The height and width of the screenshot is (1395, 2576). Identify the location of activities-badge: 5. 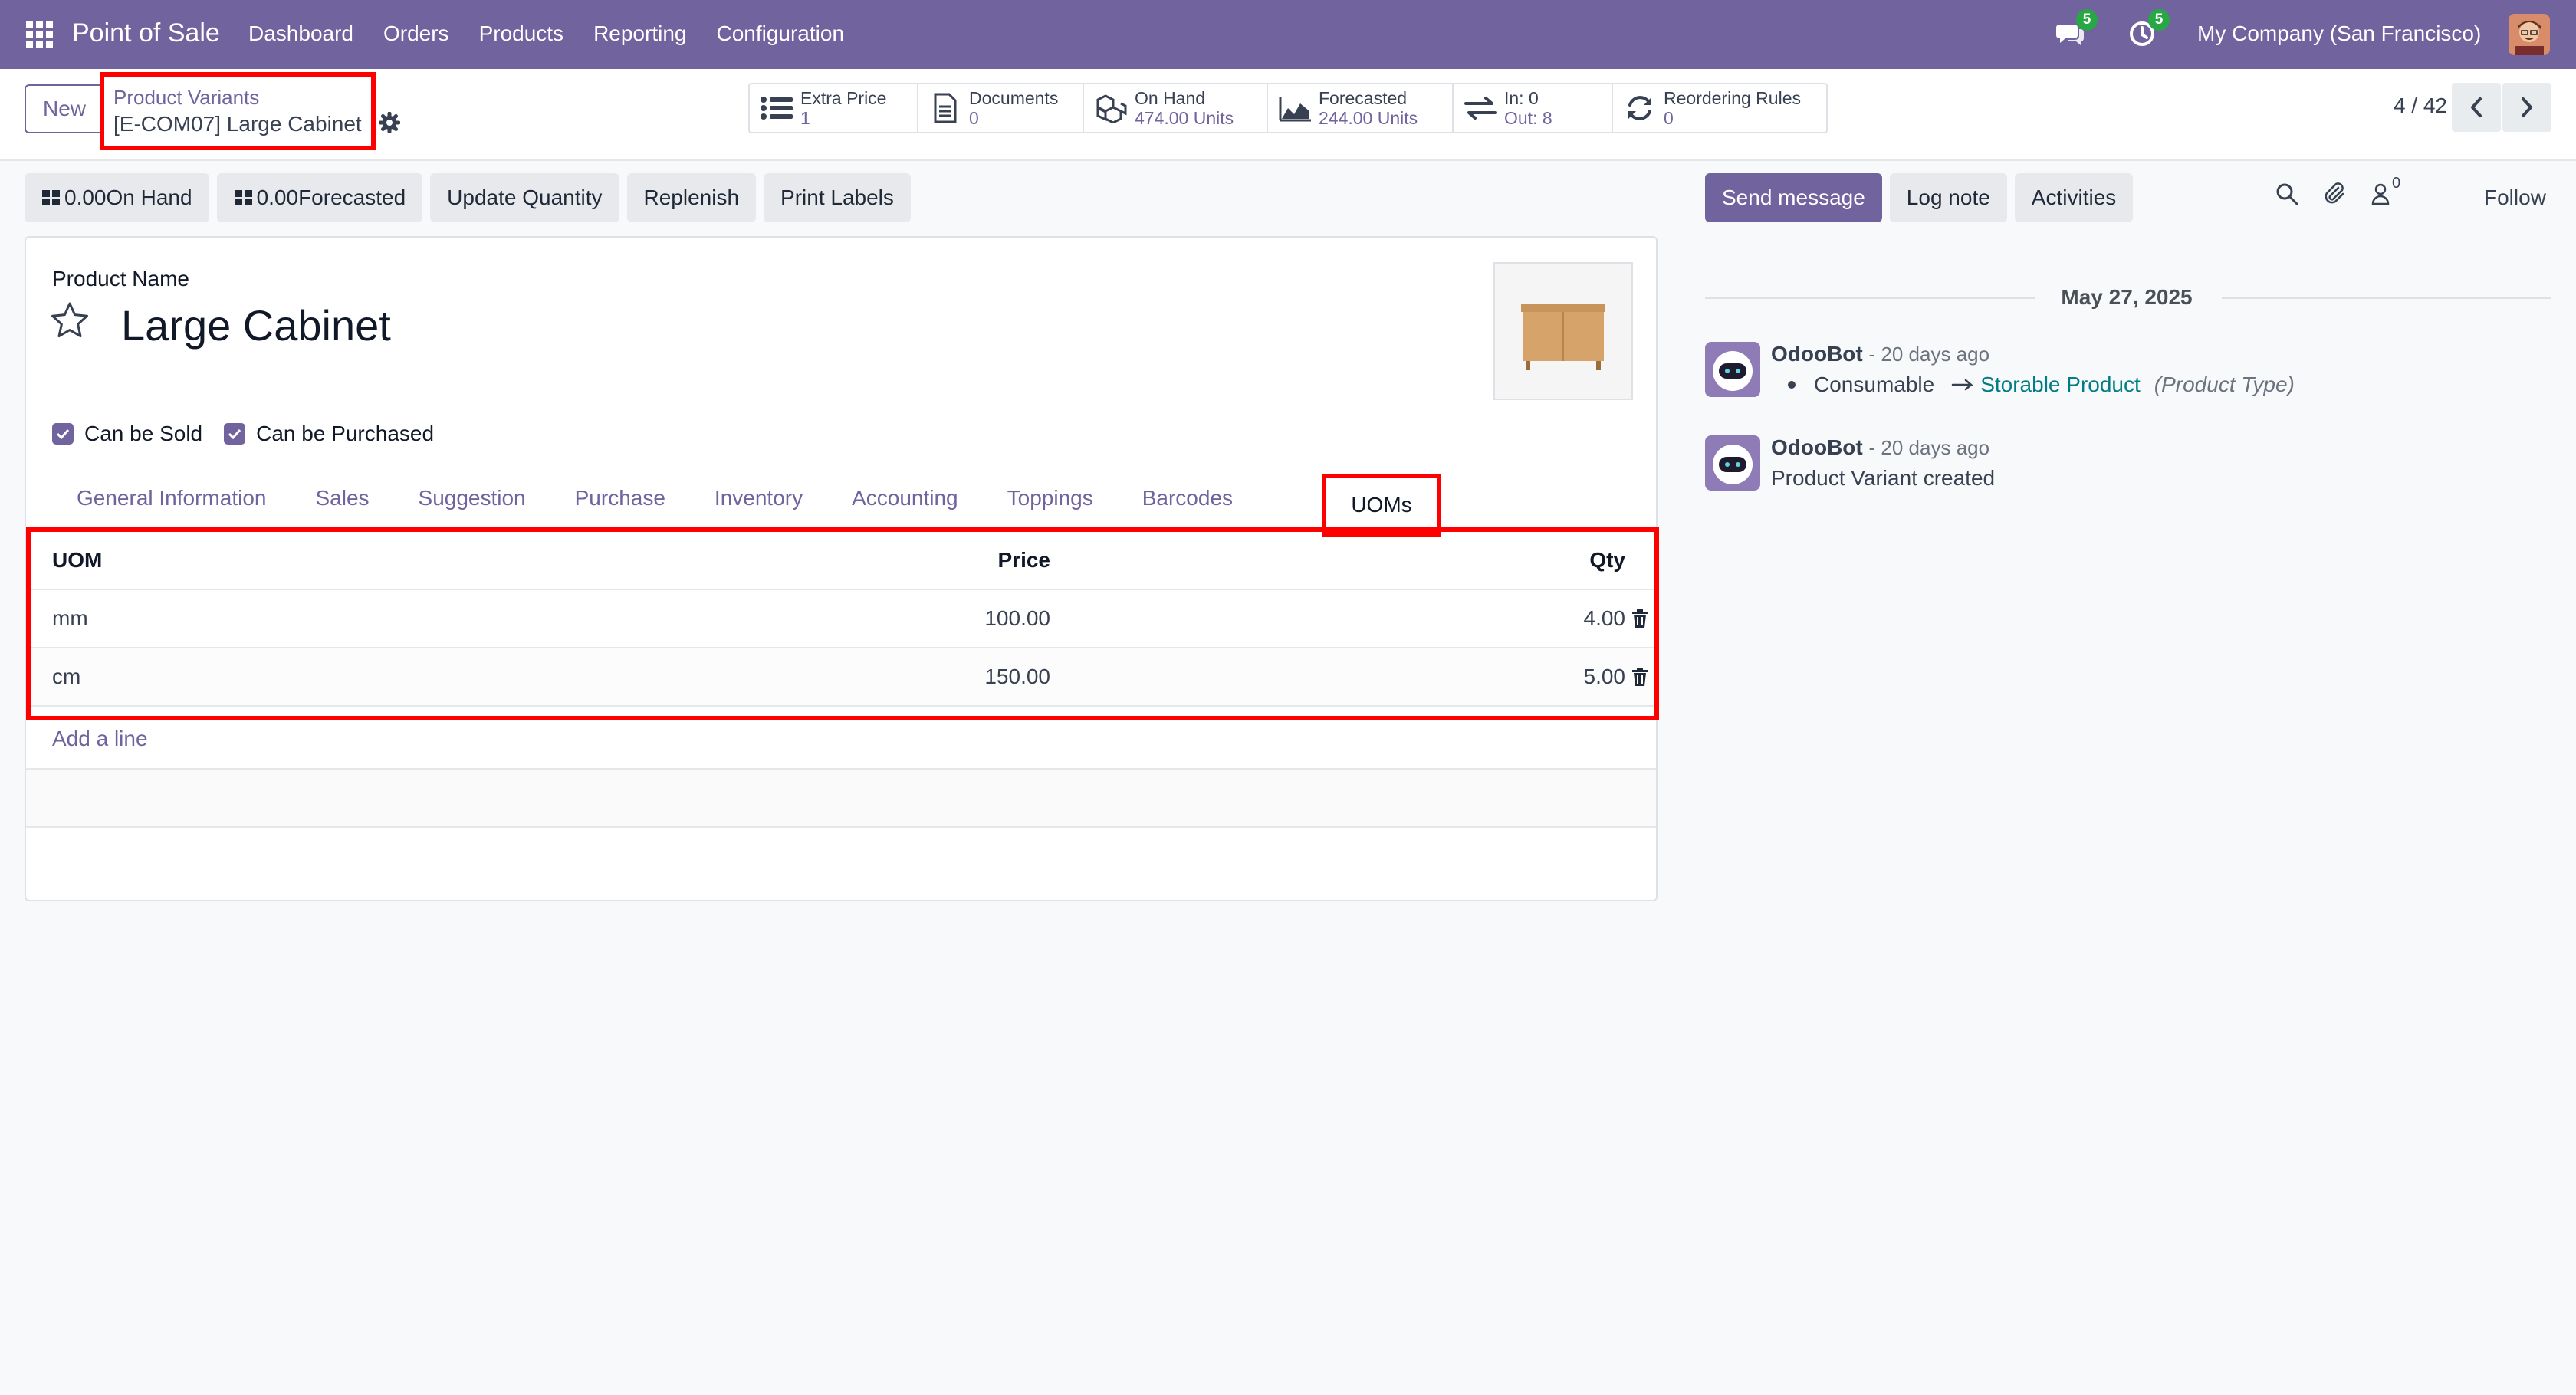
(2159, 20).